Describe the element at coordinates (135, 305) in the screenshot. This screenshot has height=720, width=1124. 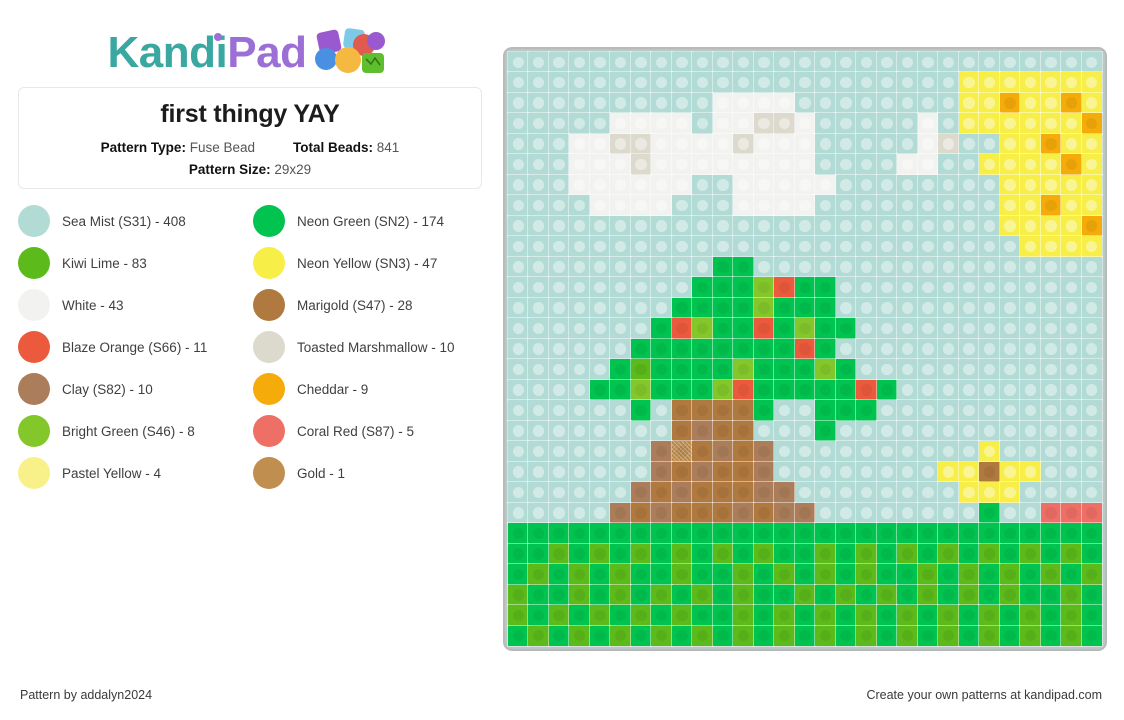
I see `legend-item: White - 43` at that location.